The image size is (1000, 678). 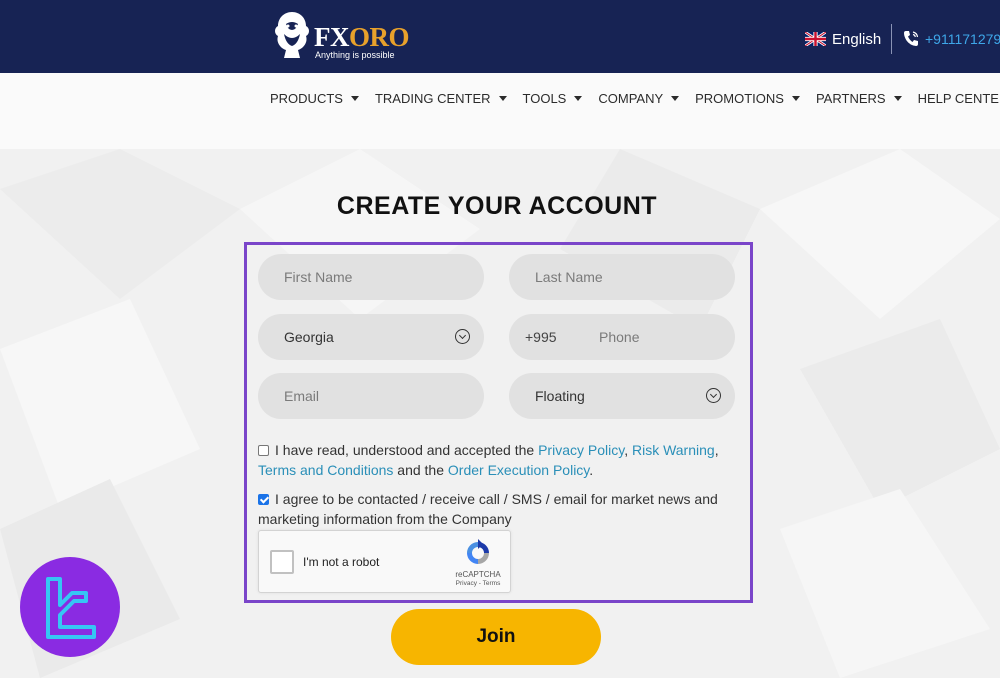 I want to click on privacy-policy-link: Privacy Policy, so click(x=581, y=450).